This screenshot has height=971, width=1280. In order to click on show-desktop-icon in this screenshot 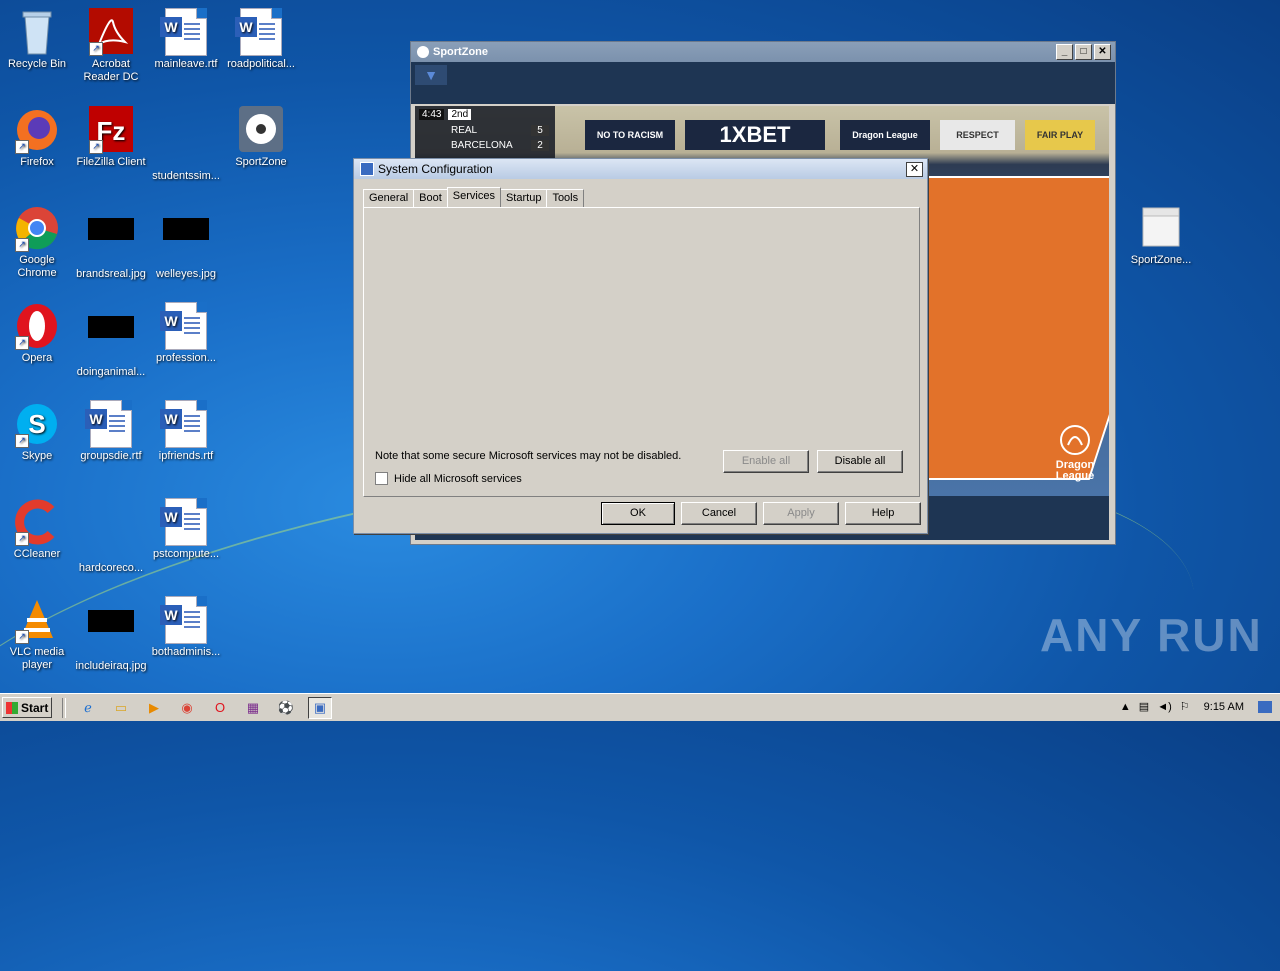, I will do `click(1265, 706)`.